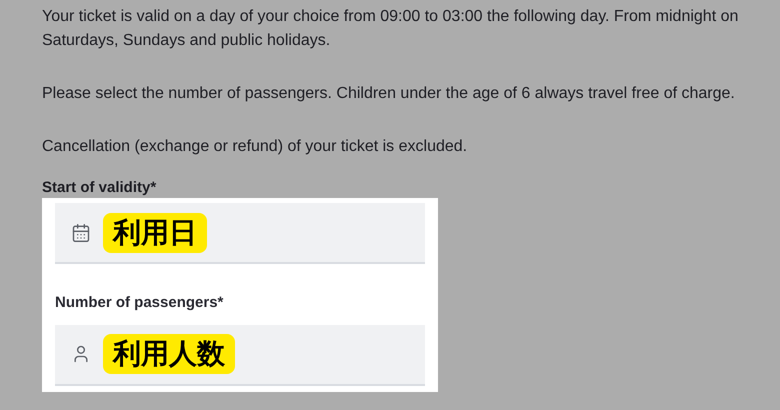 This screenshot has height=410, width=780. What do you see at coordinates (169, 354) in the screenshot?
I see `annotation-label: 利用人数` at bounding box center [169, 354].